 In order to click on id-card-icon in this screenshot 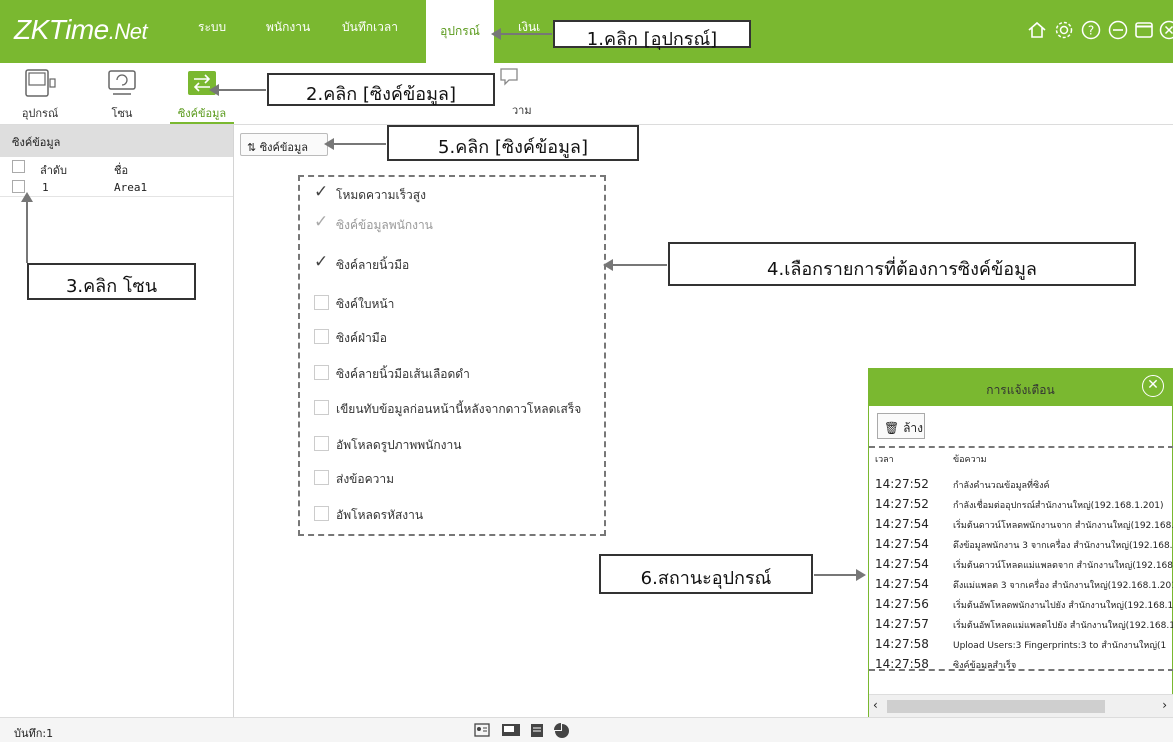, I will do `click(482, 730)`.